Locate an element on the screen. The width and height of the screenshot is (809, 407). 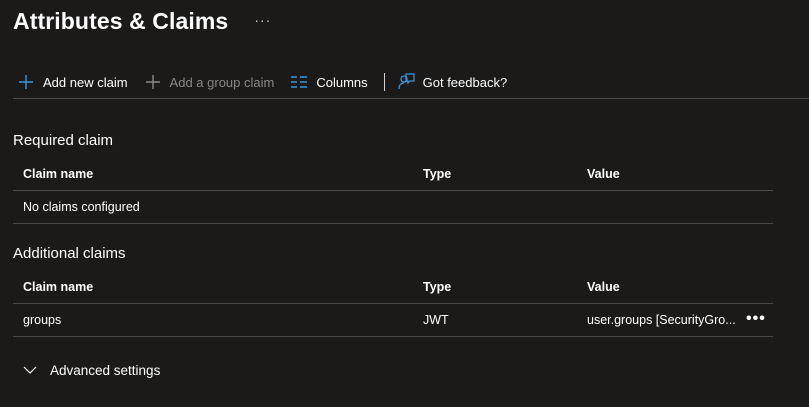
empty-row: No claims configured is located at coordinates (393, 207).